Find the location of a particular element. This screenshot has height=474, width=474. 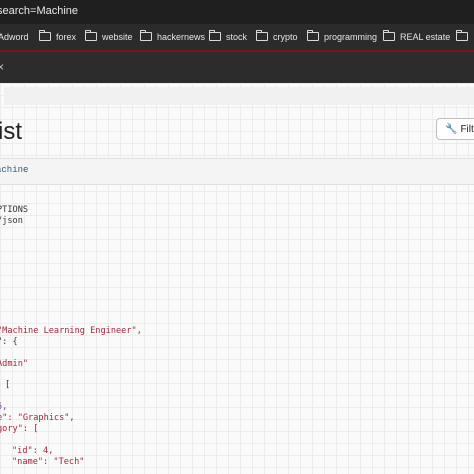

bookmark-adword: Adword is located at coordinates (14, 37).